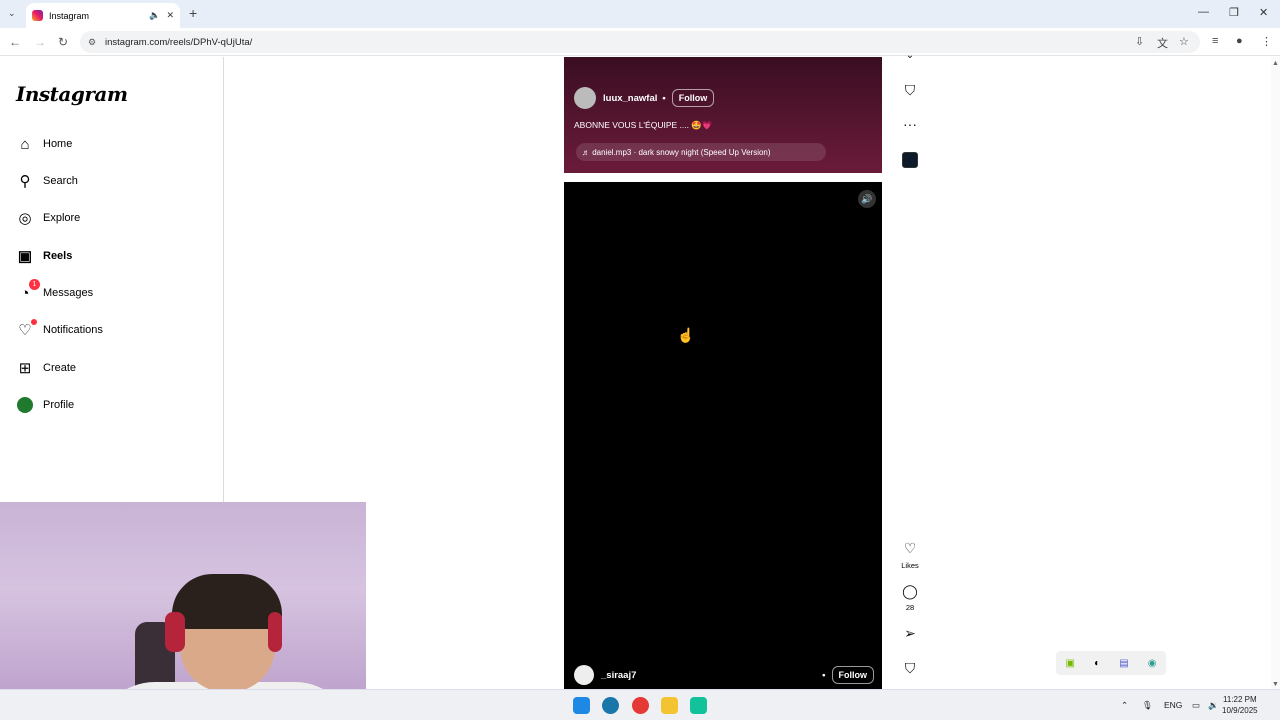  What do you see at coordinates (12, 13) in the screenshot?
I see `tab-search-chevron-icon: ⌄` at bounding box center [12, 13].